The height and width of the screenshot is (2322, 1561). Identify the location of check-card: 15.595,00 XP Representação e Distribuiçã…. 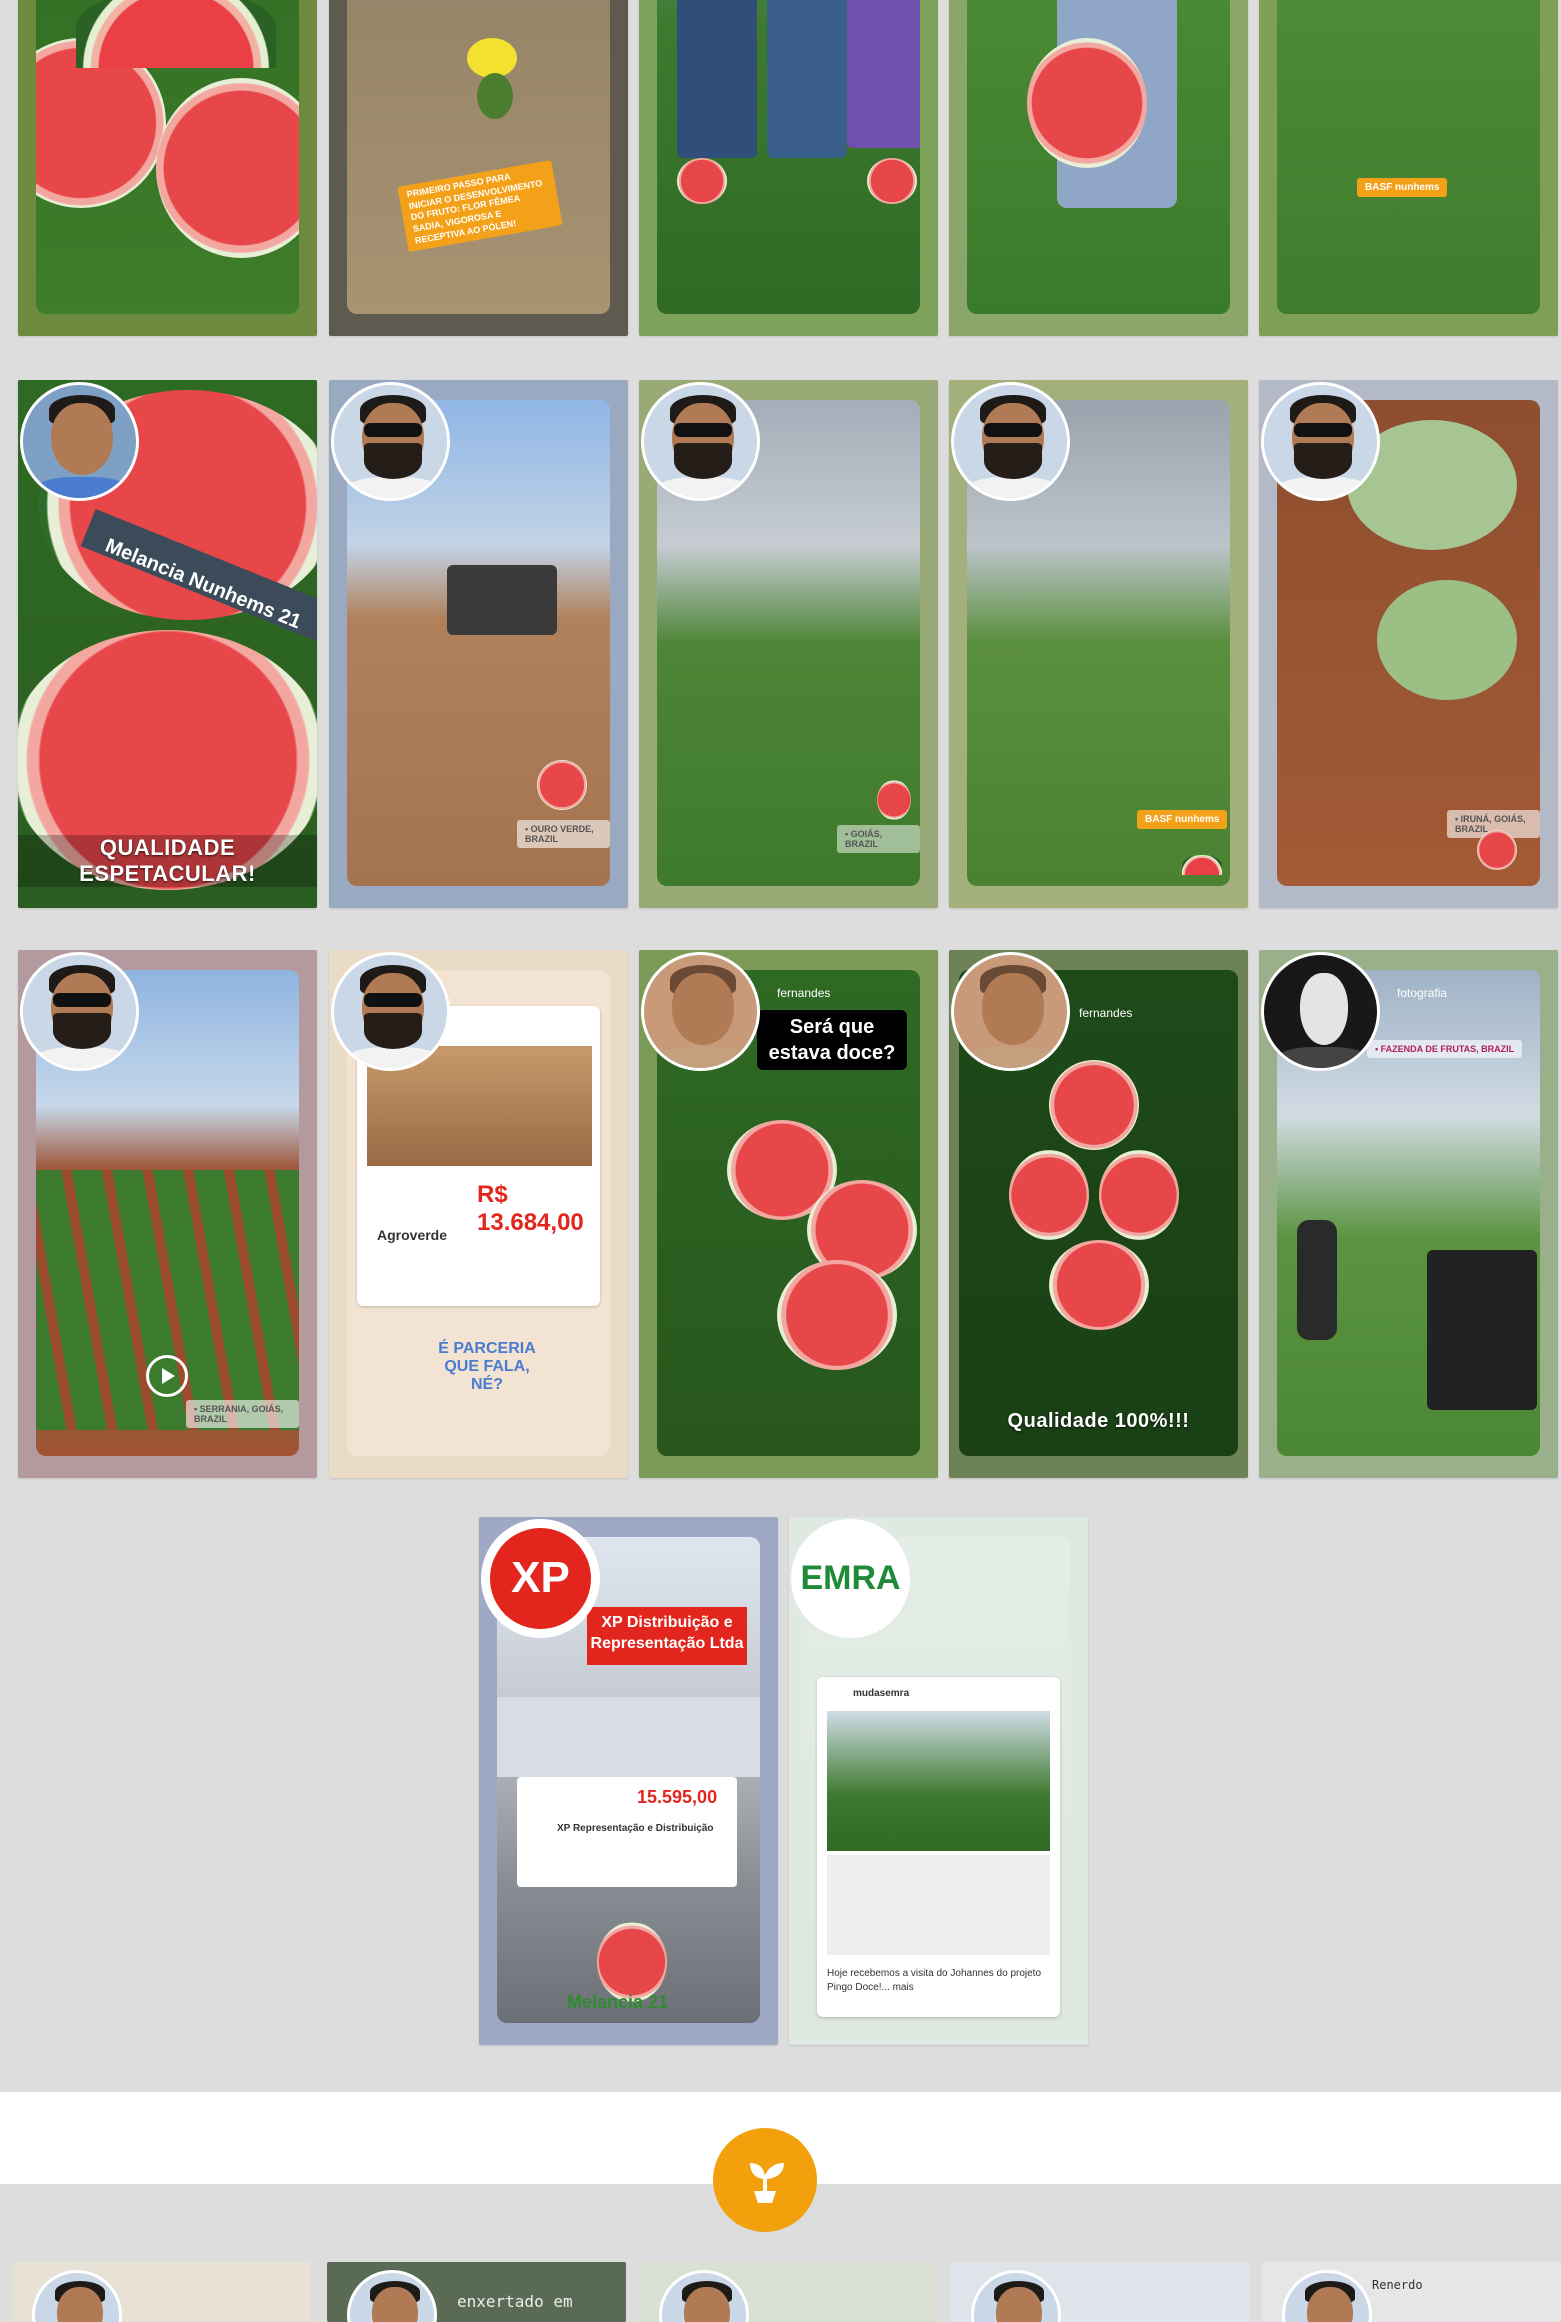
(627, 1832).